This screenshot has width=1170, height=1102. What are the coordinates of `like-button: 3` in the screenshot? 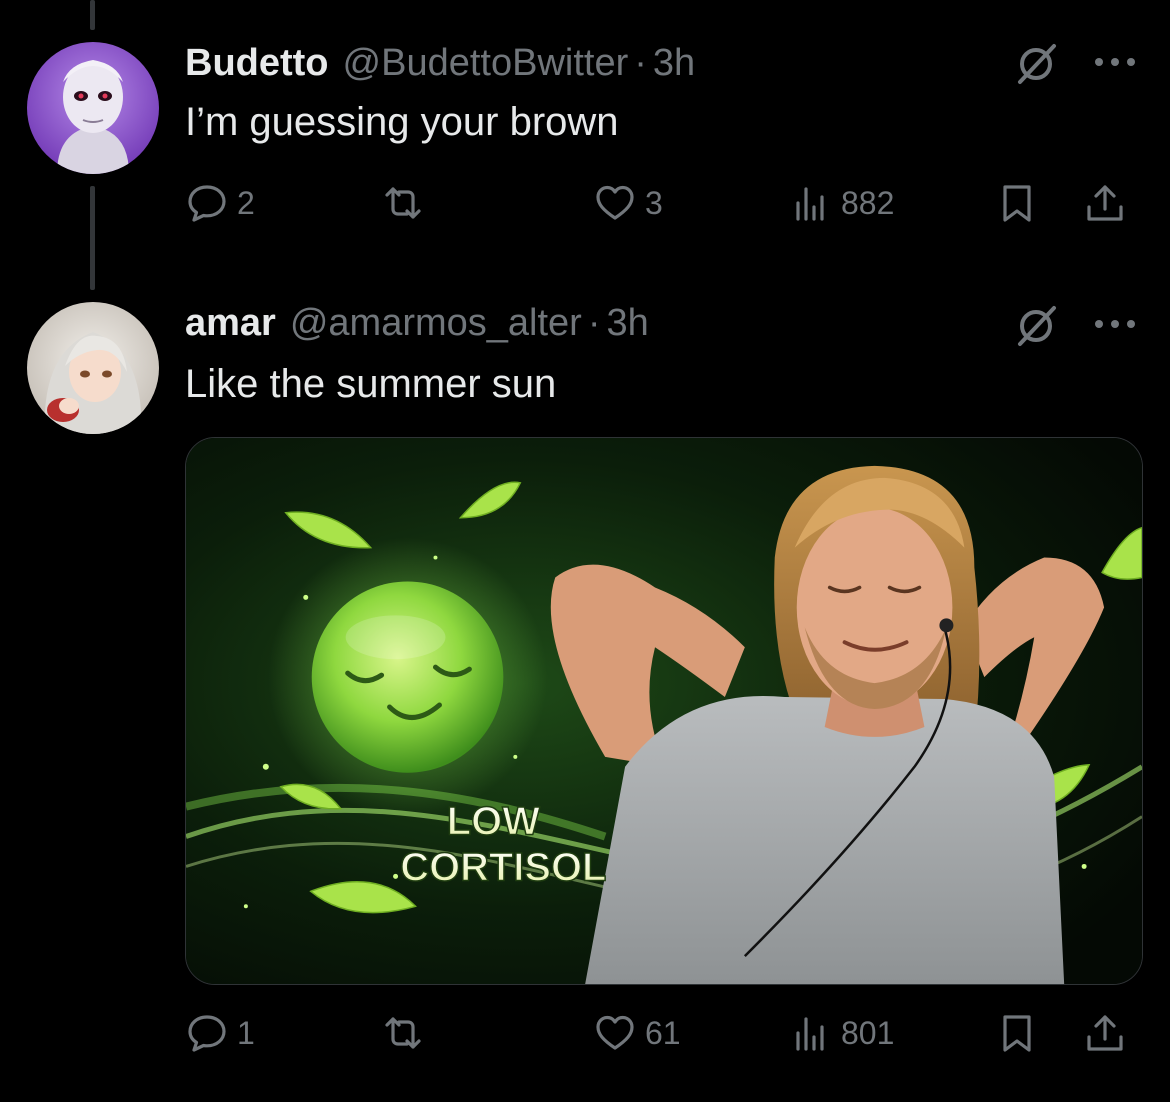 It's located at (628, 203).